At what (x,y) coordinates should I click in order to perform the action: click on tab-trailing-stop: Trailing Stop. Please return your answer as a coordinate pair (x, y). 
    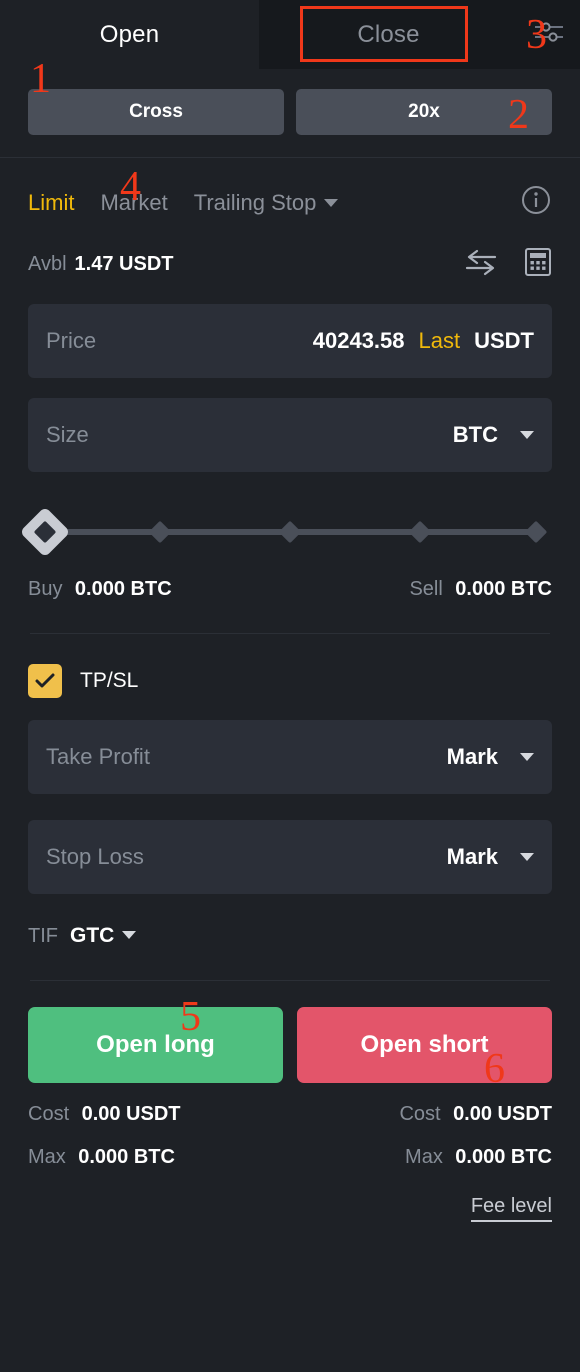
    Looking at the image, I should click on (266, 203).